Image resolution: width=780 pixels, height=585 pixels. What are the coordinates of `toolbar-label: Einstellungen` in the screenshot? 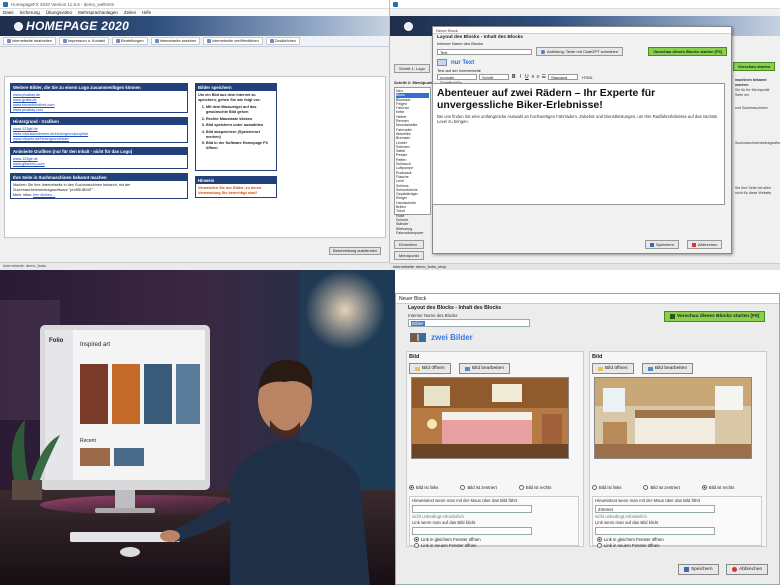 It's located at (132, 41).